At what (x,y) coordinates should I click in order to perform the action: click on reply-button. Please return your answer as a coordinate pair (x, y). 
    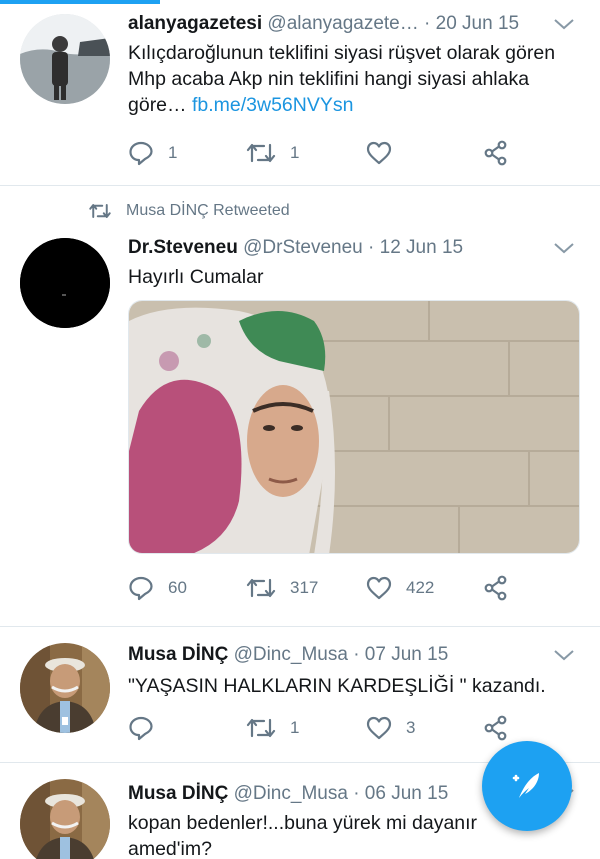
    Looking at the image, I should click on (148, 728).